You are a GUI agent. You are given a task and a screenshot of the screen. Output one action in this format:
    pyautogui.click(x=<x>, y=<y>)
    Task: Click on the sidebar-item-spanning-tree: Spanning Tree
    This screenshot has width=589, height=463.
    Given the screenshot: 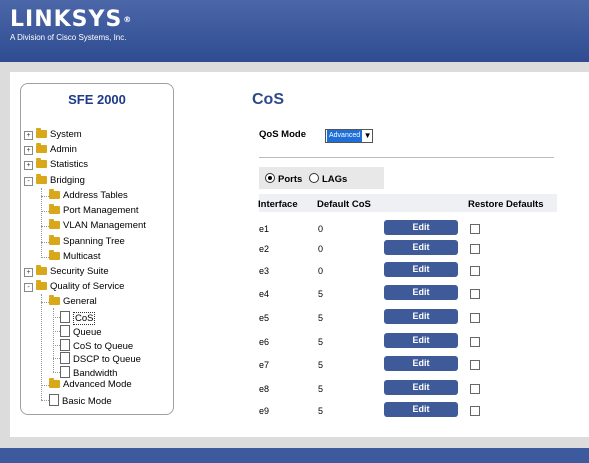 What is the action you would take?
    pyautogui.click(x=87, y=241)
    